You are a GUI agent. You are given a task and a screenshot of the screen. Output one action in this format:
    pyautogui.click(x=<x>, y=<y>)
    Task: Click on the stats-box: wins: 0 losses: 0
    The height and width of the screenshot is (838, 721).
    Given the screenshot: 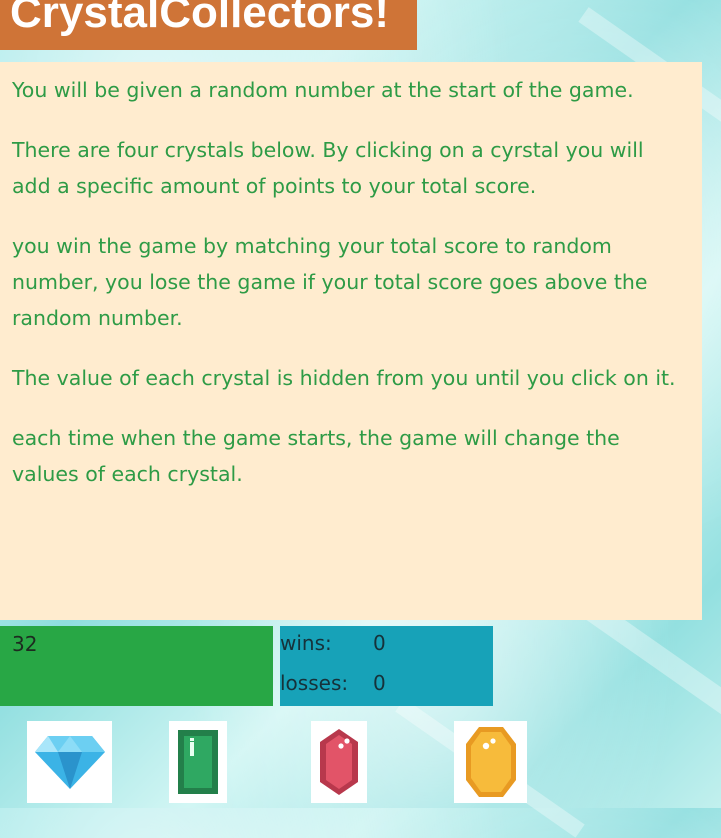 What is the action you would take?
    pyautogui.click(x=386, y=666)
    